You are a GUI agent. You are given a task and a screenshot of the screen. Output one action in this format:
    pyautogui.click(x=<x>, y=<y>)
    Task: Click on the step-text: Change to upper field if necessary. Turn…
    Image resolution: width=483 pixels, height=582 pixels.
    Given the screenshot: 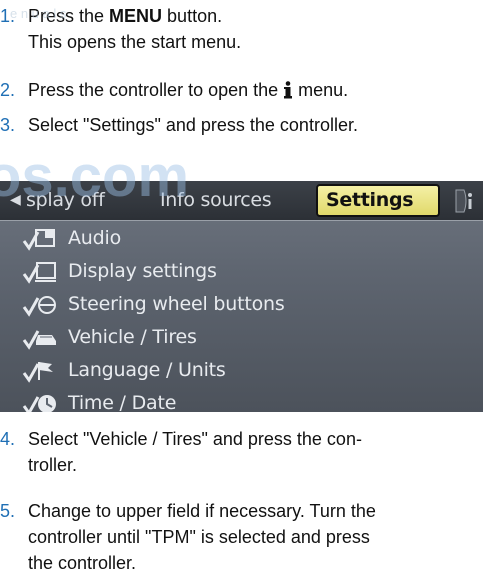 What is the action you would take?
    pyautogui.click(x=202, y=511)
    